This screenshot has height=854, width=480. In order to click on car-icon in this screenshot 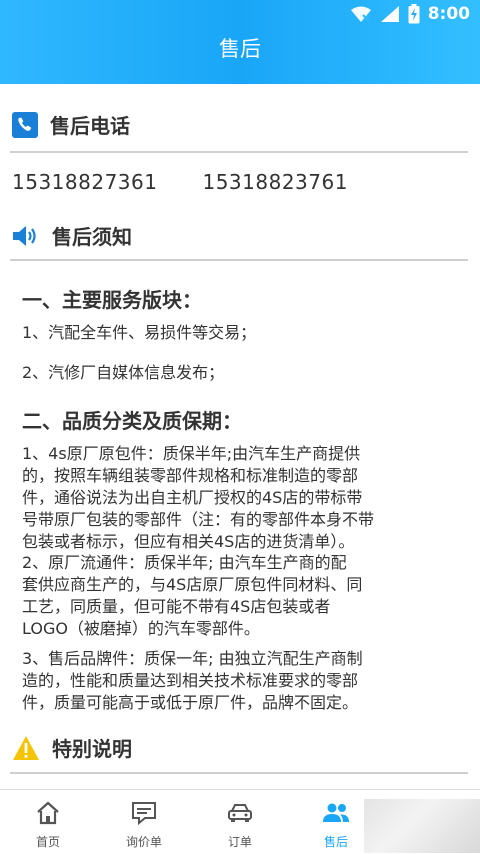, I will do `click(240, 813)`.